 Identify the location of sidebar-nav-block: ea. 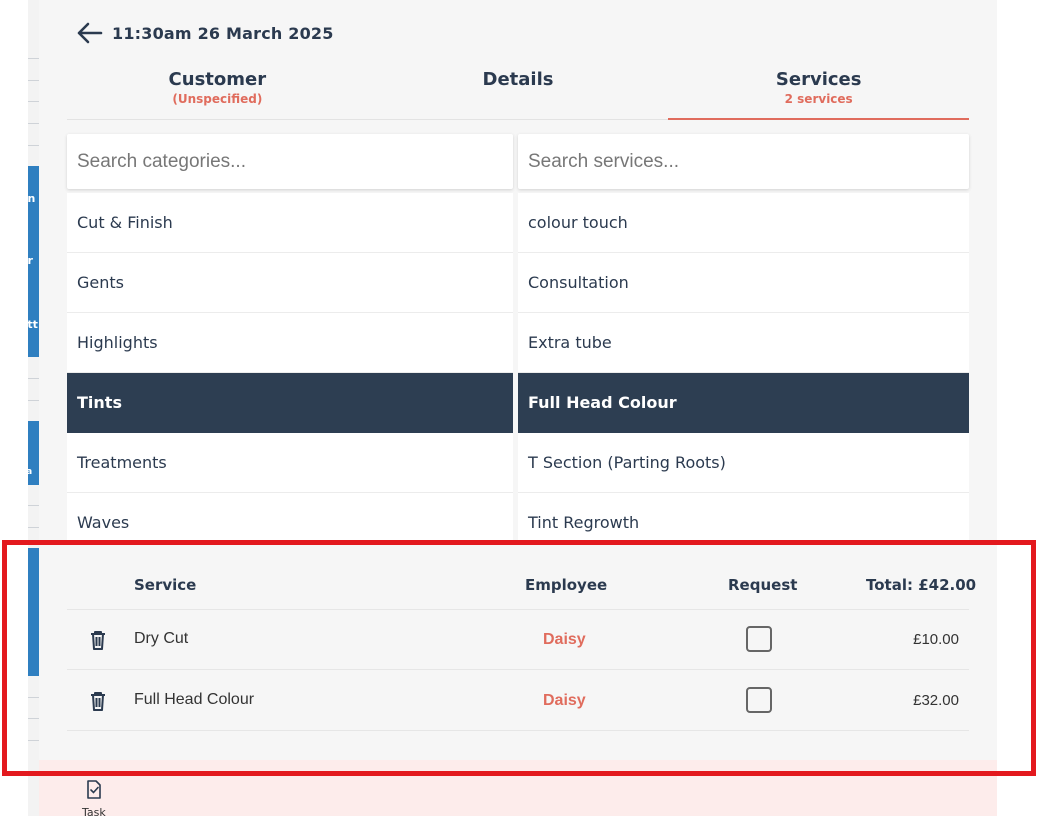
(29, 453).